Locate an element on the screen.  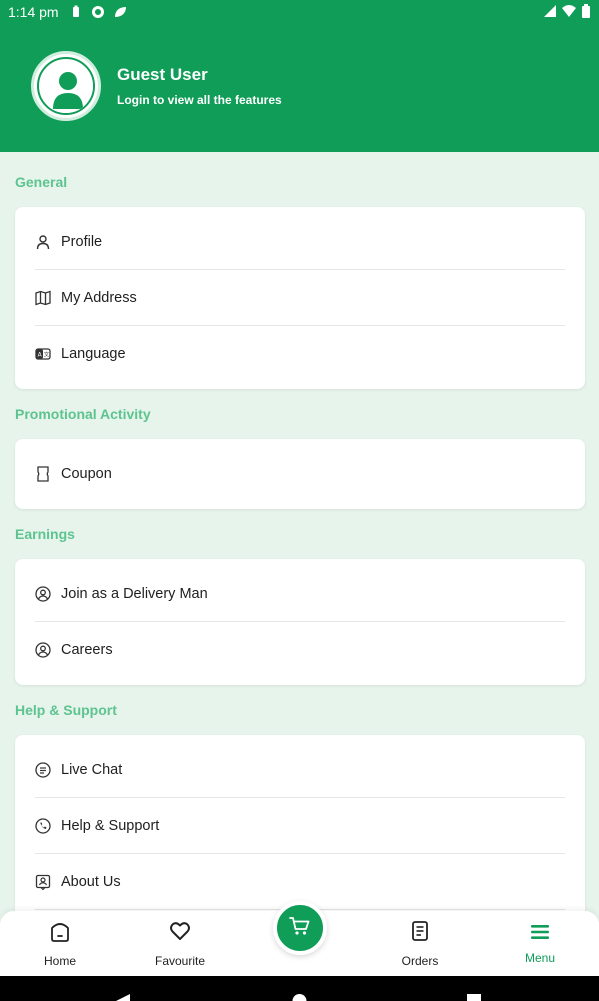
status-bar: 1:14 pm is located at coordinates (299, 12).